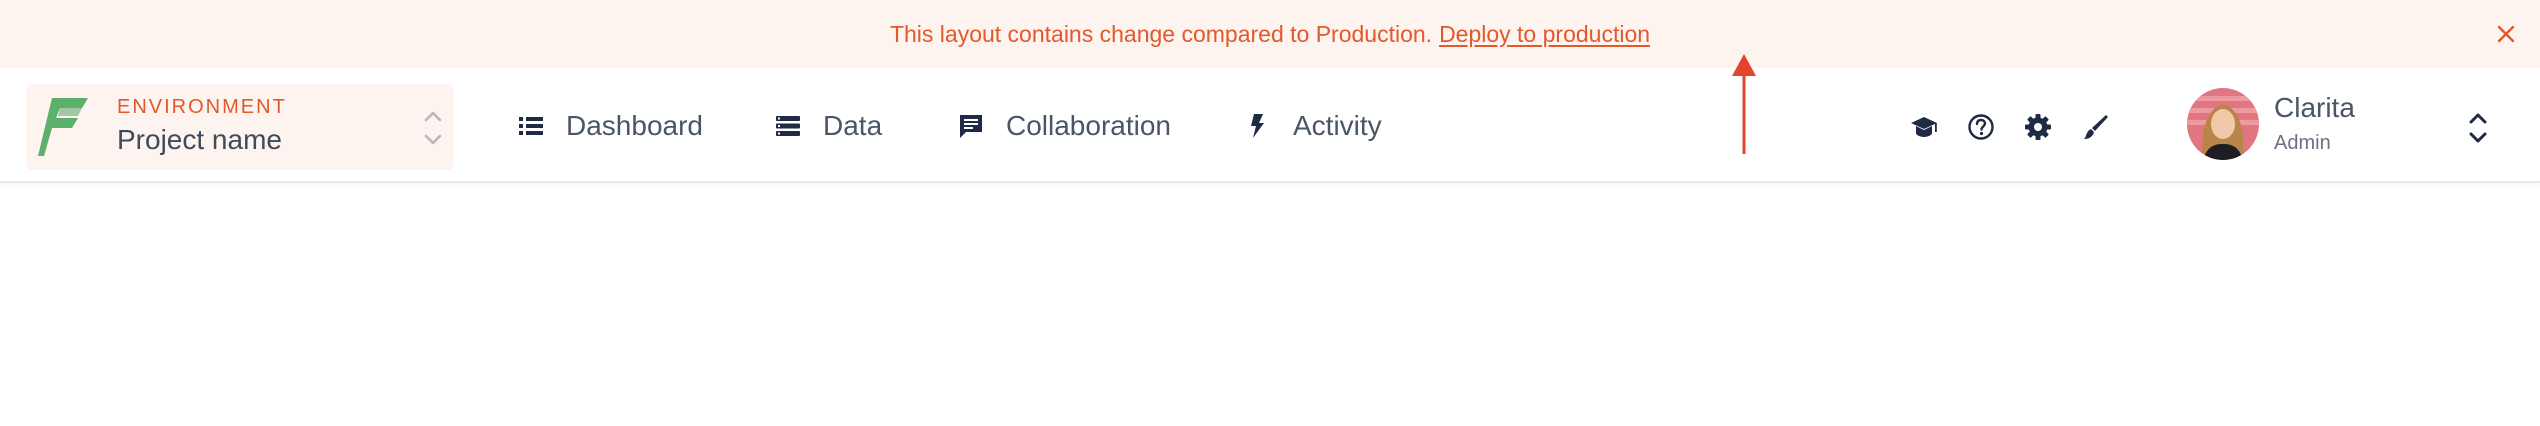 The image size is (2540, 426). What do you see at coordinates (1257, 125) in the screenshot?
I see `lightning-bolt-icon` at bounding box center [1257, 125].